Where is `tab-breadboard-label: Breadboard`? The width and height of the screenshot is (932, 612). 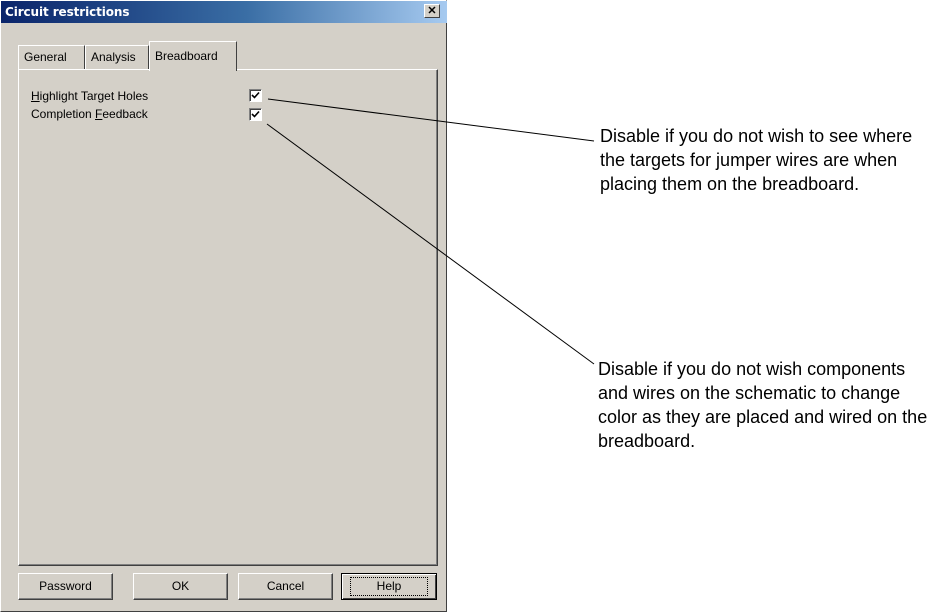
tab-breadboard-label: Breadboard is located at coordinates (186, 56).